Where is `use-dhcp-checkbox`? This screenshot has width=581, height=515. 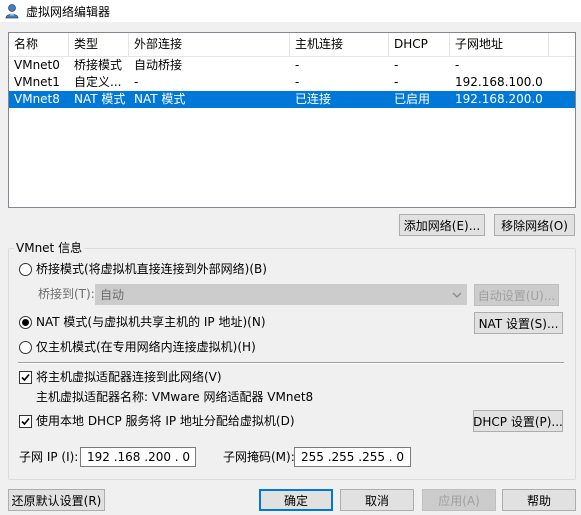
use-dhcp-checkbox is located at coordinates (25, 421).